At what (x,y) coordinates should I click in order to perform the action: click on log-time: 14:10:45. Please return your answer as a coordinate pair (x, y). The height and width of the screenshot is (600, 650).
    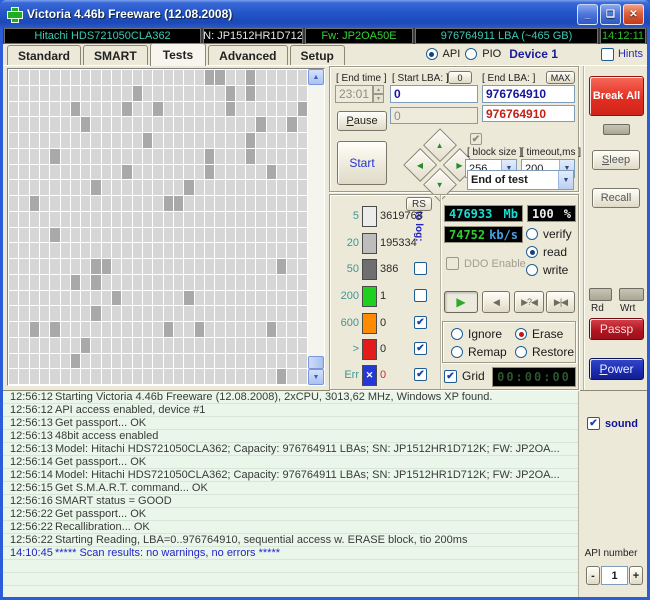
    Looking at the image, I should click on (31, 553).